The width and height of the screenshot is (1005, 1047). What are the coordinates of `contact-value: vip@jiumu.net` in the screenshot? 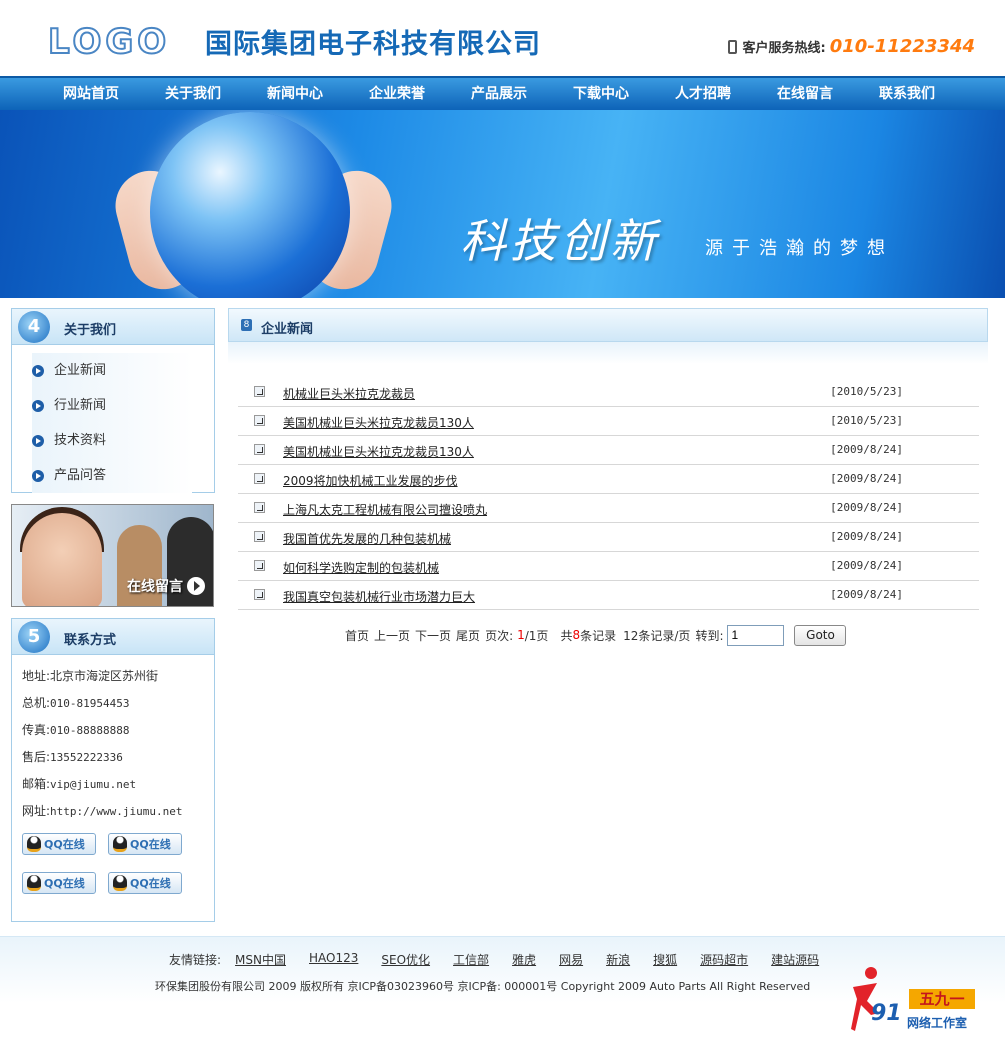 It's located at (93, 784).